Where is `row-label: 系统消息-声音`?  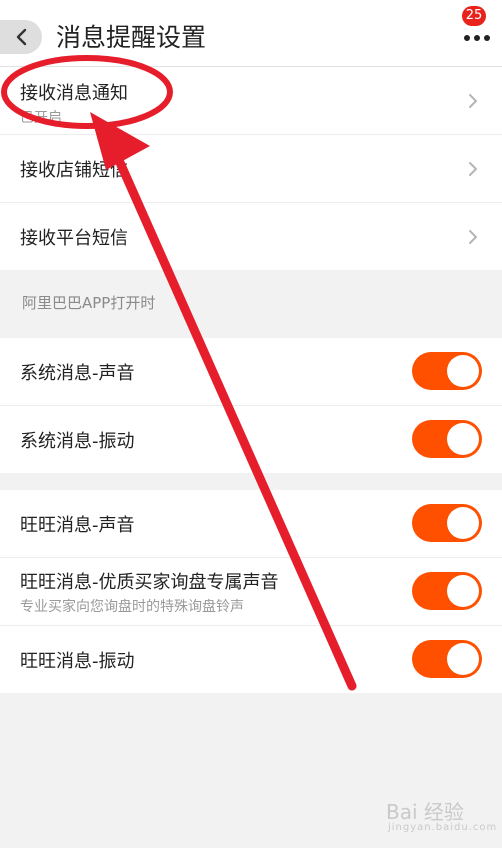 row-label: 系统消息-声音 is located at coordinates (77, 373).